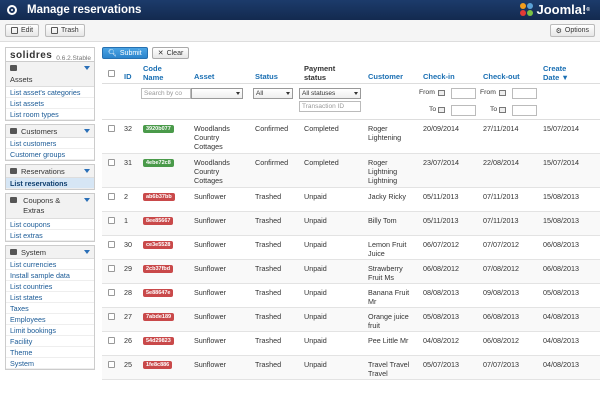 This screenshot has height=400, width=600. Describe the element at coordinates (501, 316) in the screenshot. I see `checkout-date: 06/08/2013` at that location.